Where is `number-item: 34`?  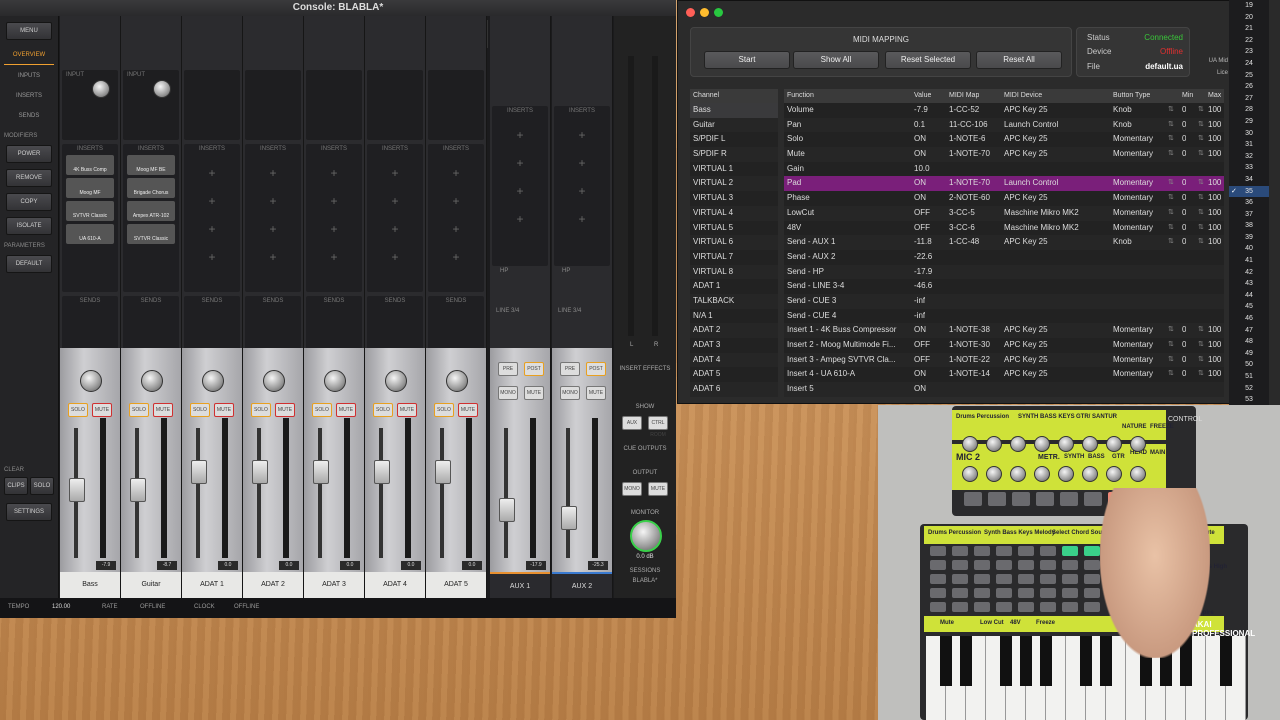 number-item: 34 is located at coordinates (1249, 180).